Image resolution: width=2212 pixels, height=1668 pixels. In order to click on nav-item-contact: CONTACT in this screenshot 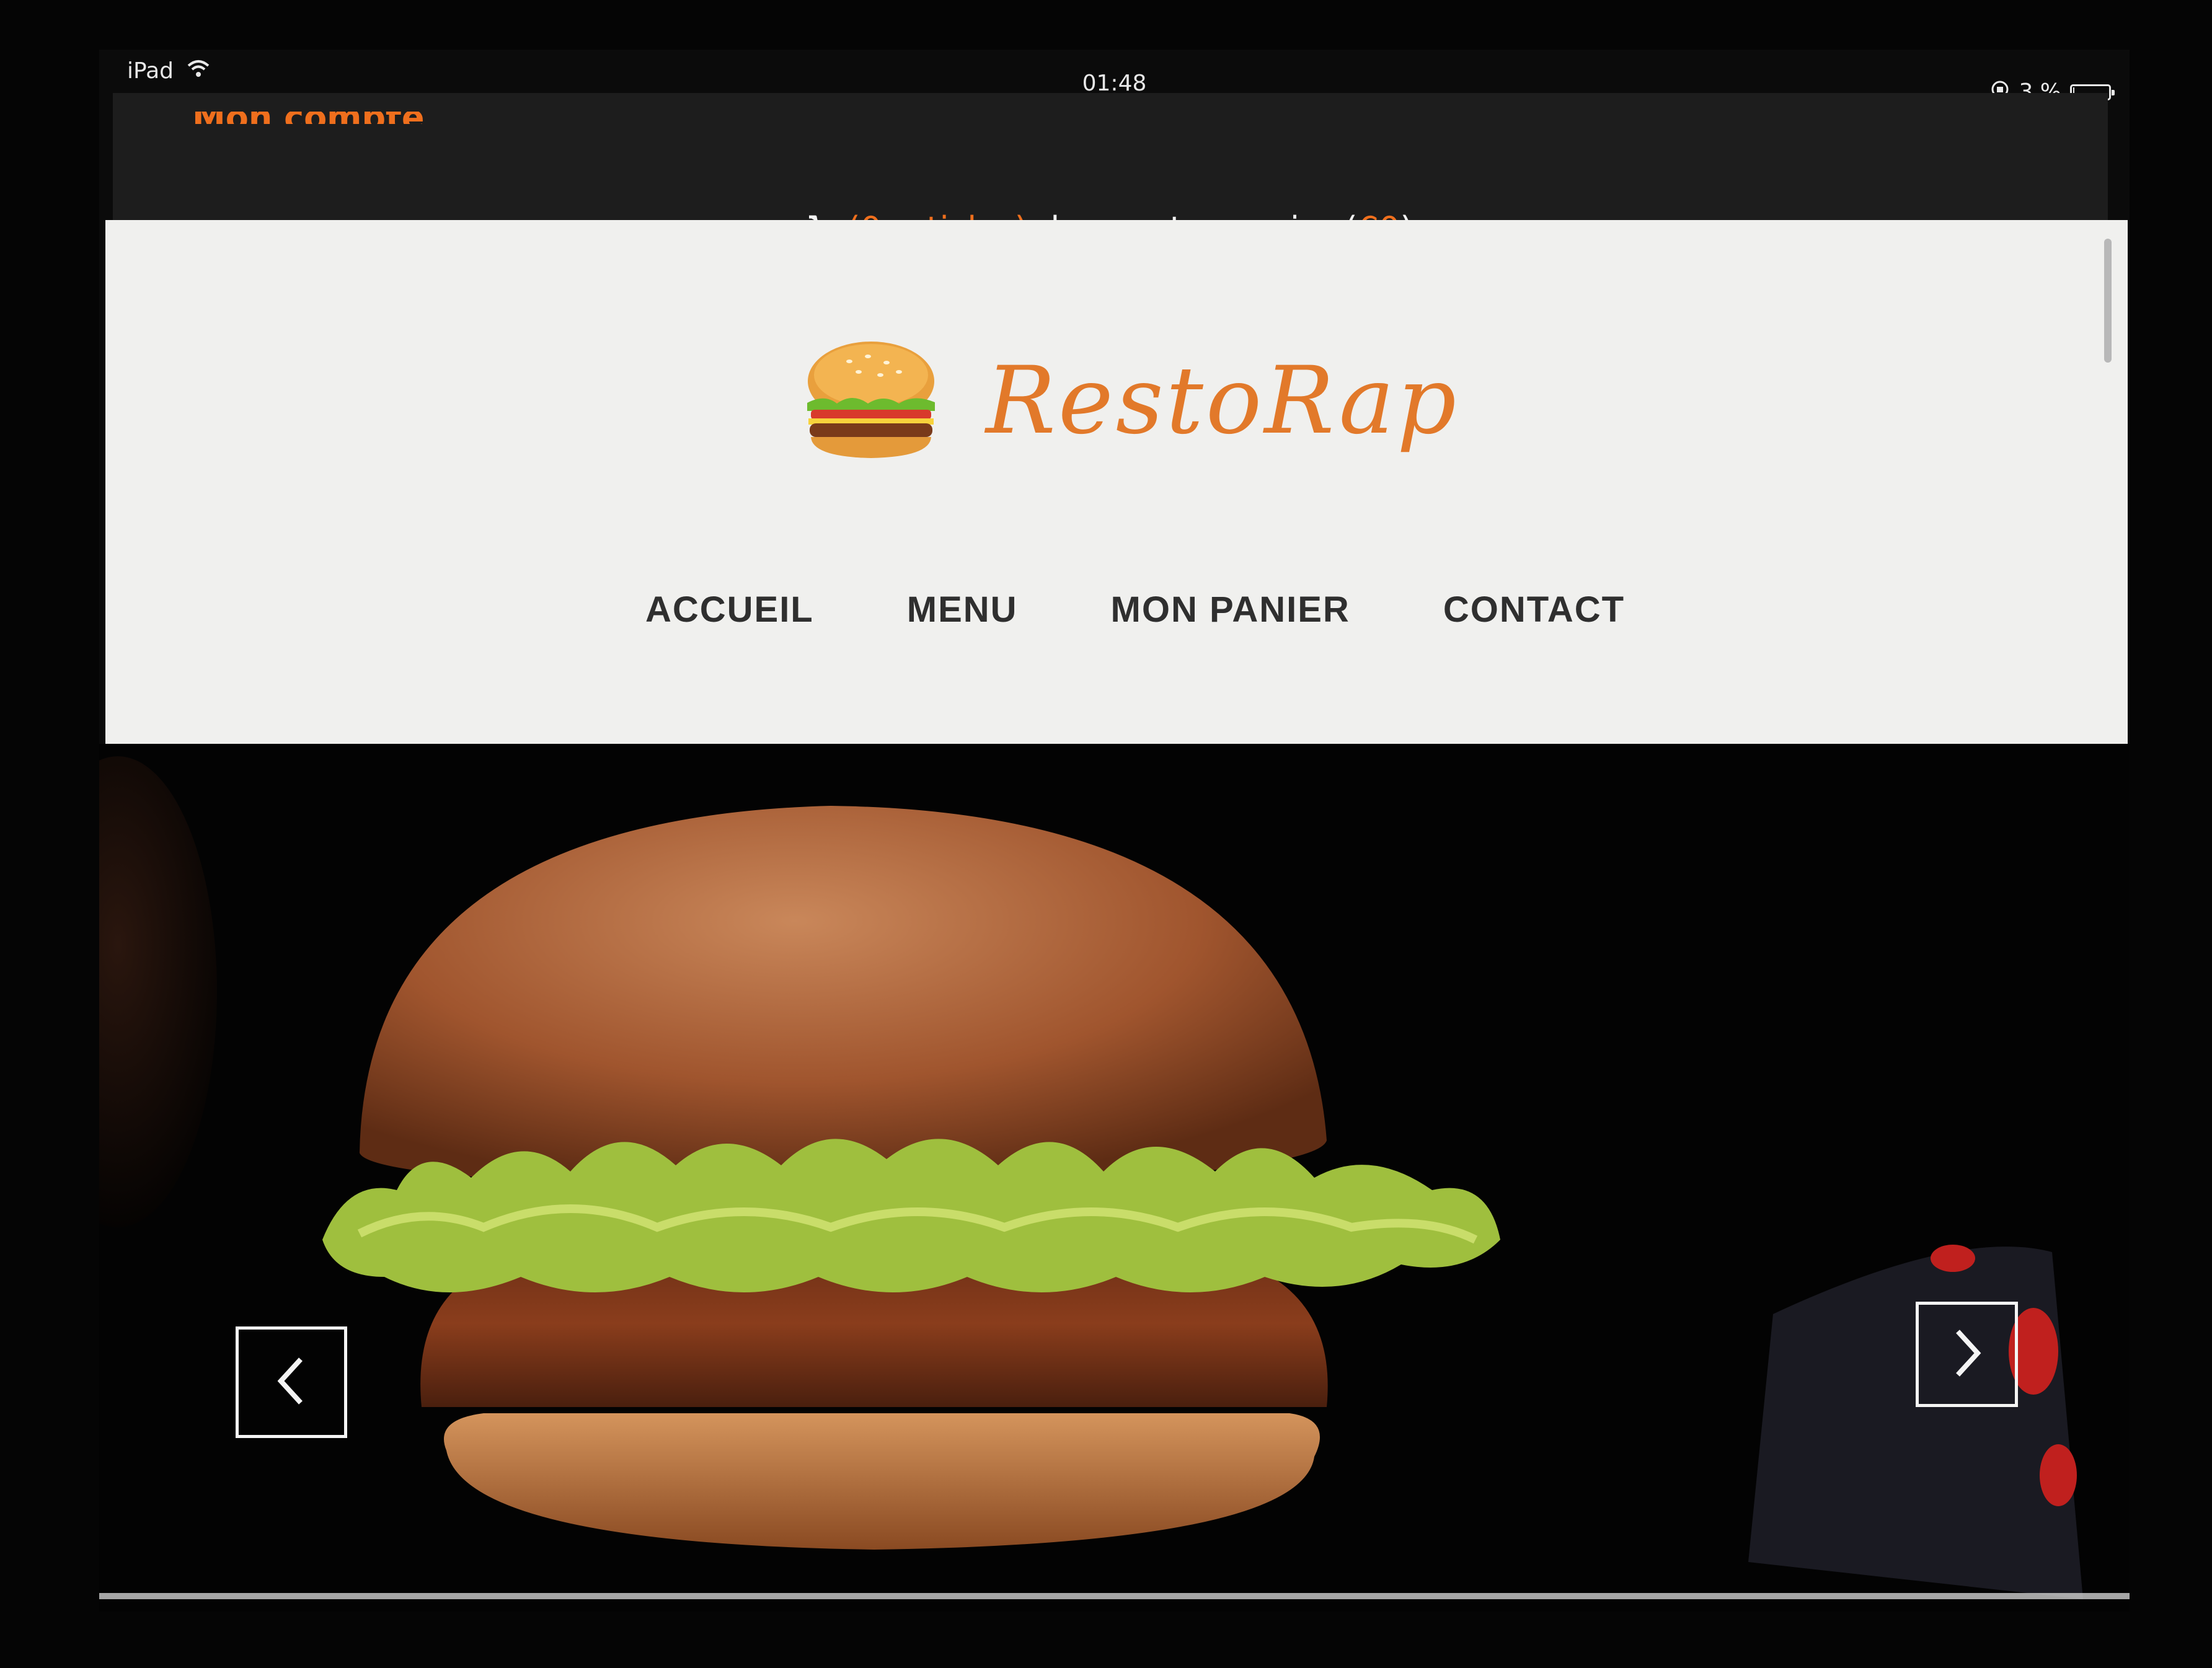, I will do `click(1534, 609)`.